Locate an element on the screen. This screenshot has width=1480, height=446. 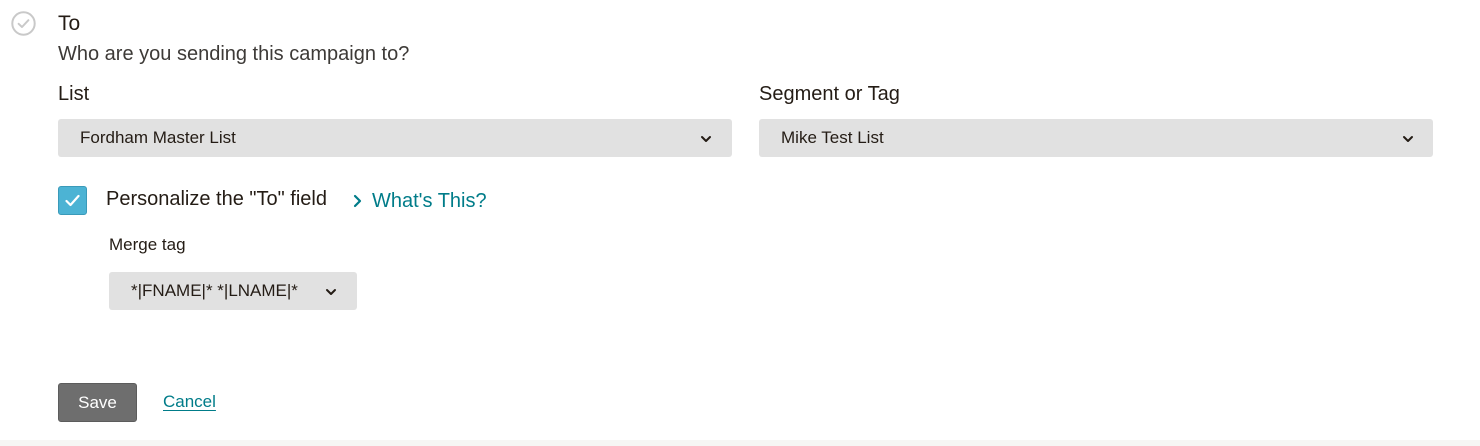
personalize-label: Personalize the "To" field is located at coordinates (216, 199).